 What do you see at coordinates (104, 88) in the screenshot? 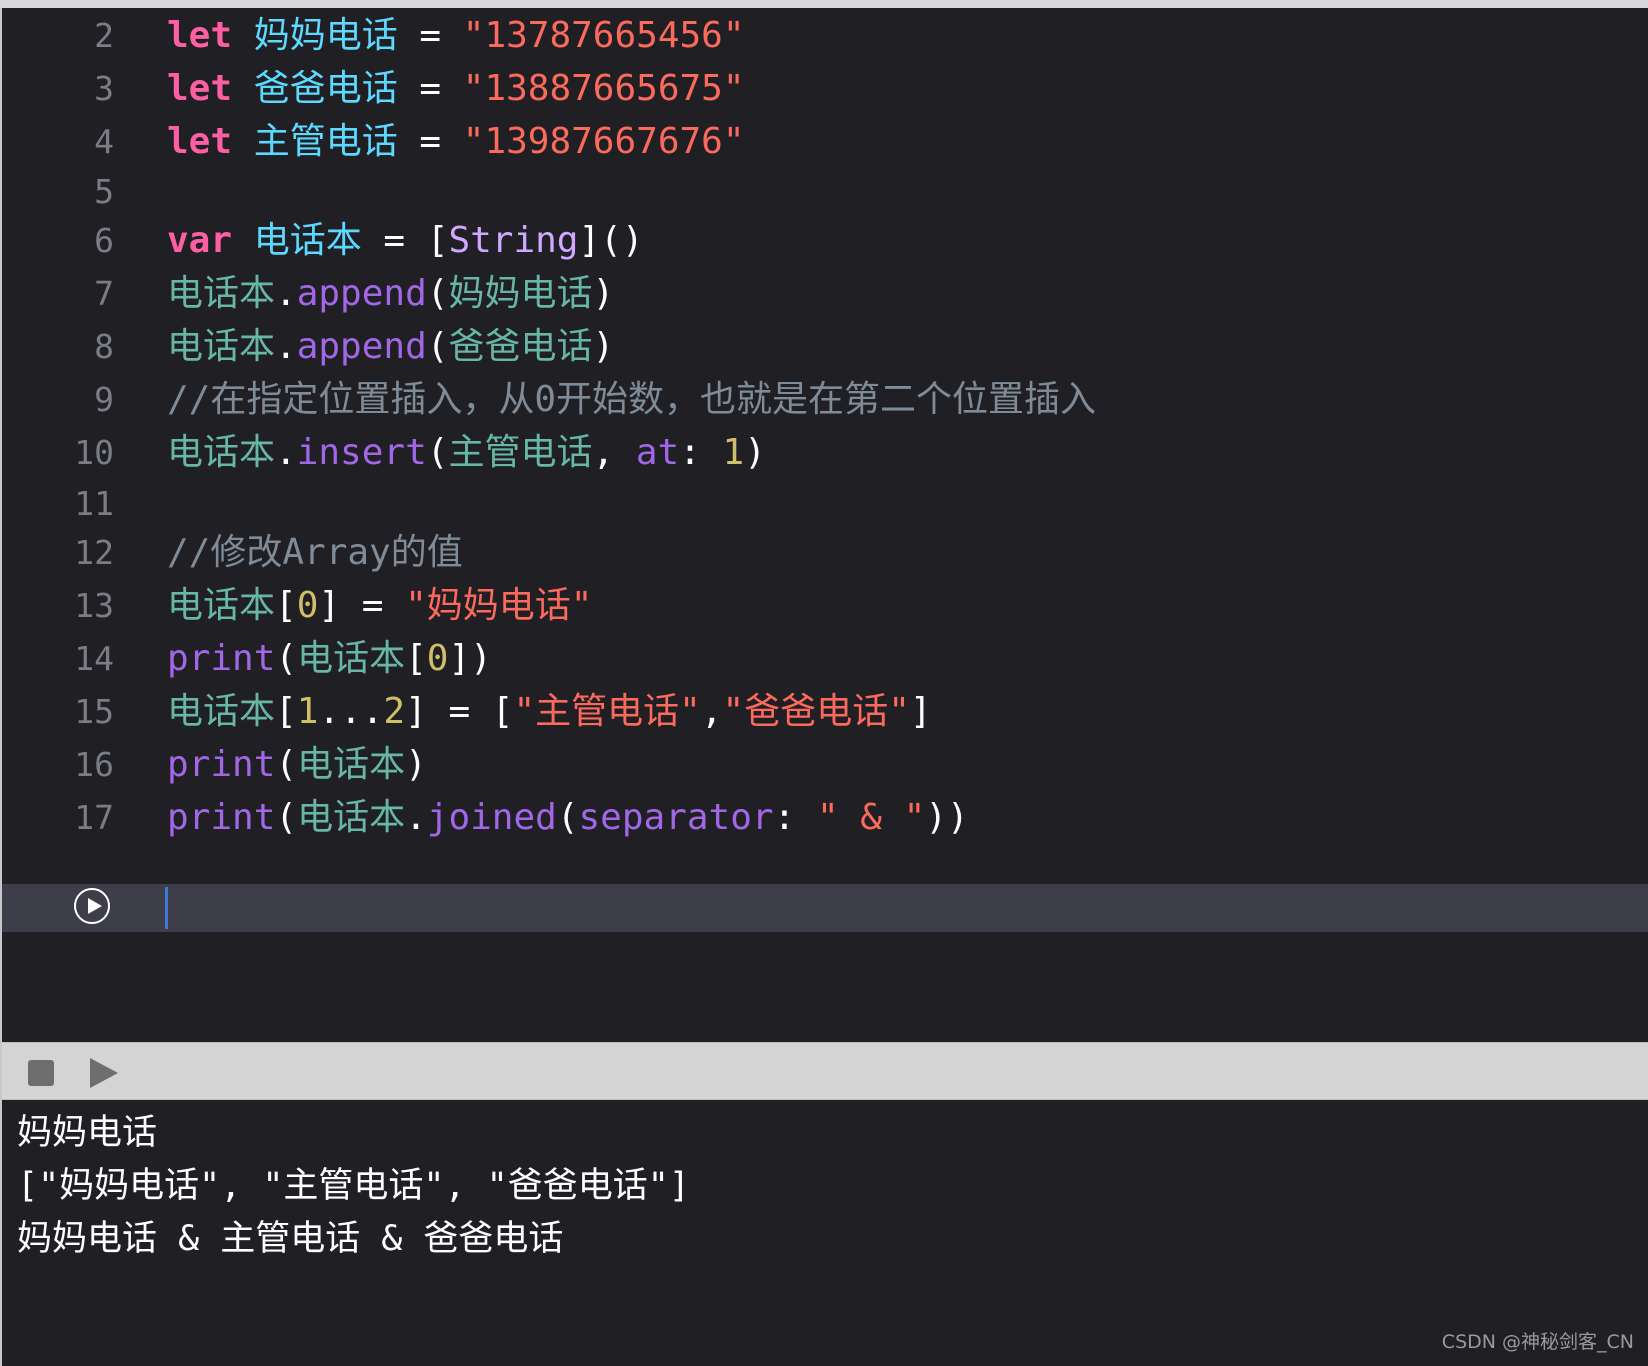
I see `line-number: 3` at bounding box center [104, 88].